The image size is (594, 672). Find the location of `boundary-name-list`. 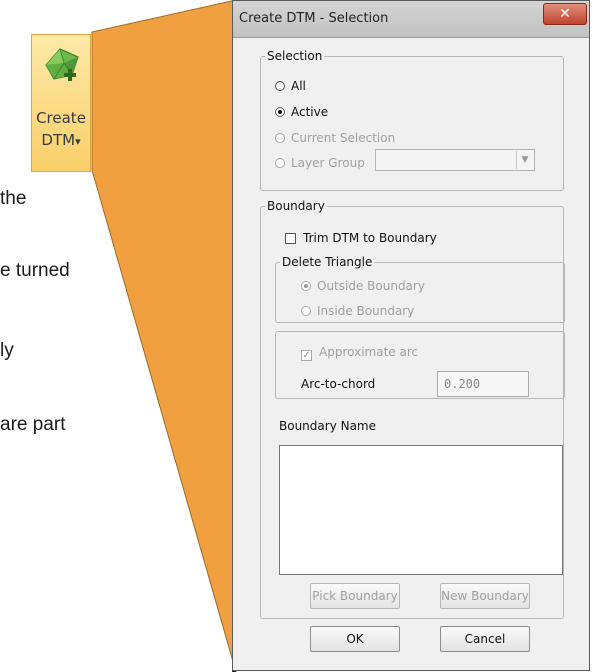

boundary-name-list is located at coordinates (421, 510).